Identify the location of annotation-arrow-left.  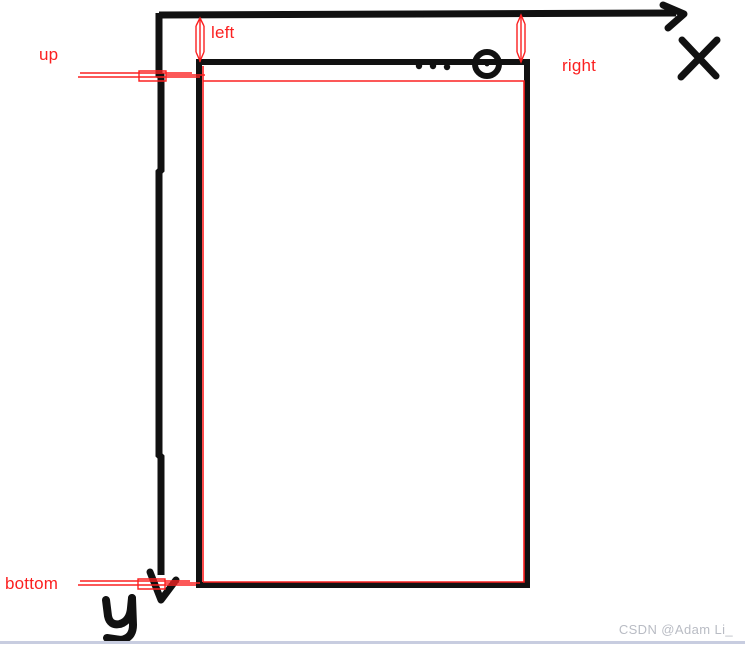
(200, 39).